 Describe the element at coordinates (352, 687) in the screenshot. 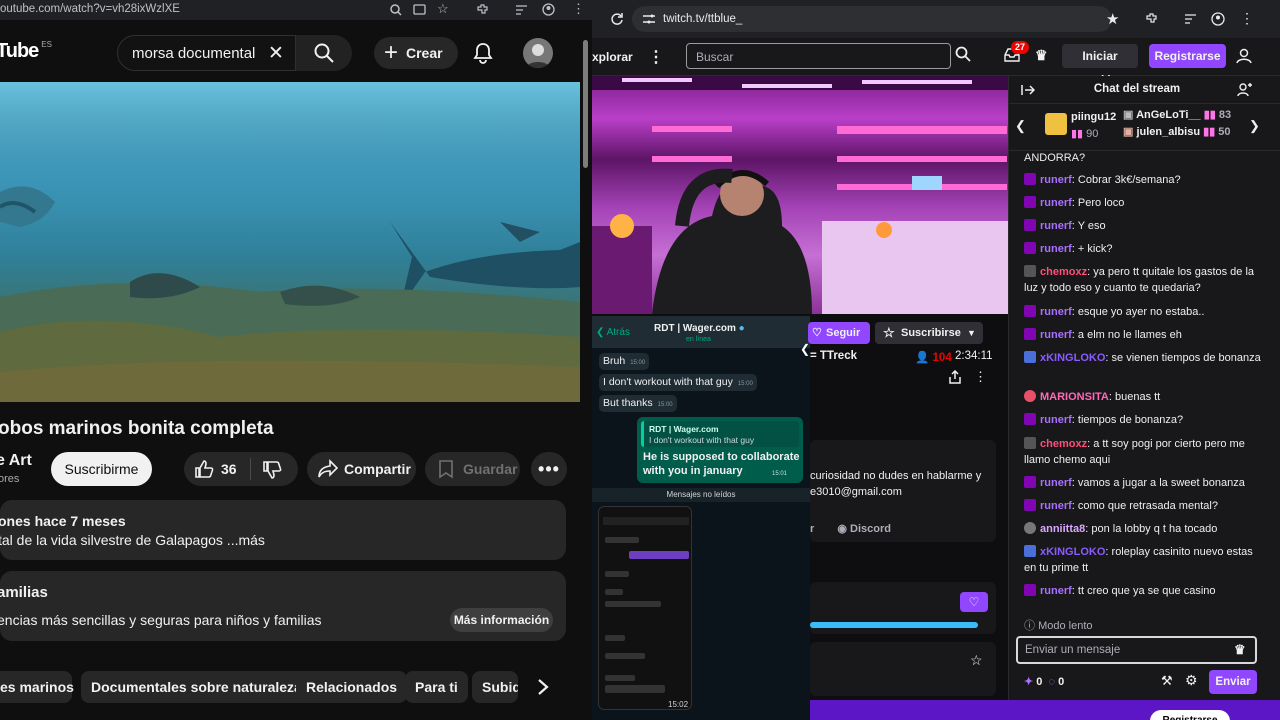

I see `chip-related: Relacionados` at that location.